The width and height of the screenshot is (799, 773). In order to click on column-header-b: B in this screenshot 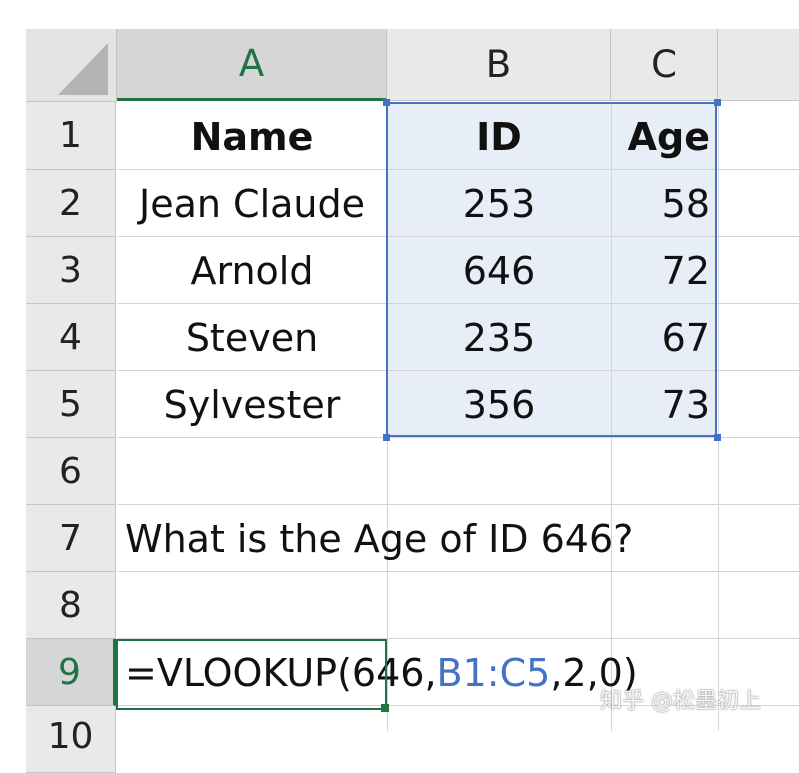, I will do `click(499, 65)`.